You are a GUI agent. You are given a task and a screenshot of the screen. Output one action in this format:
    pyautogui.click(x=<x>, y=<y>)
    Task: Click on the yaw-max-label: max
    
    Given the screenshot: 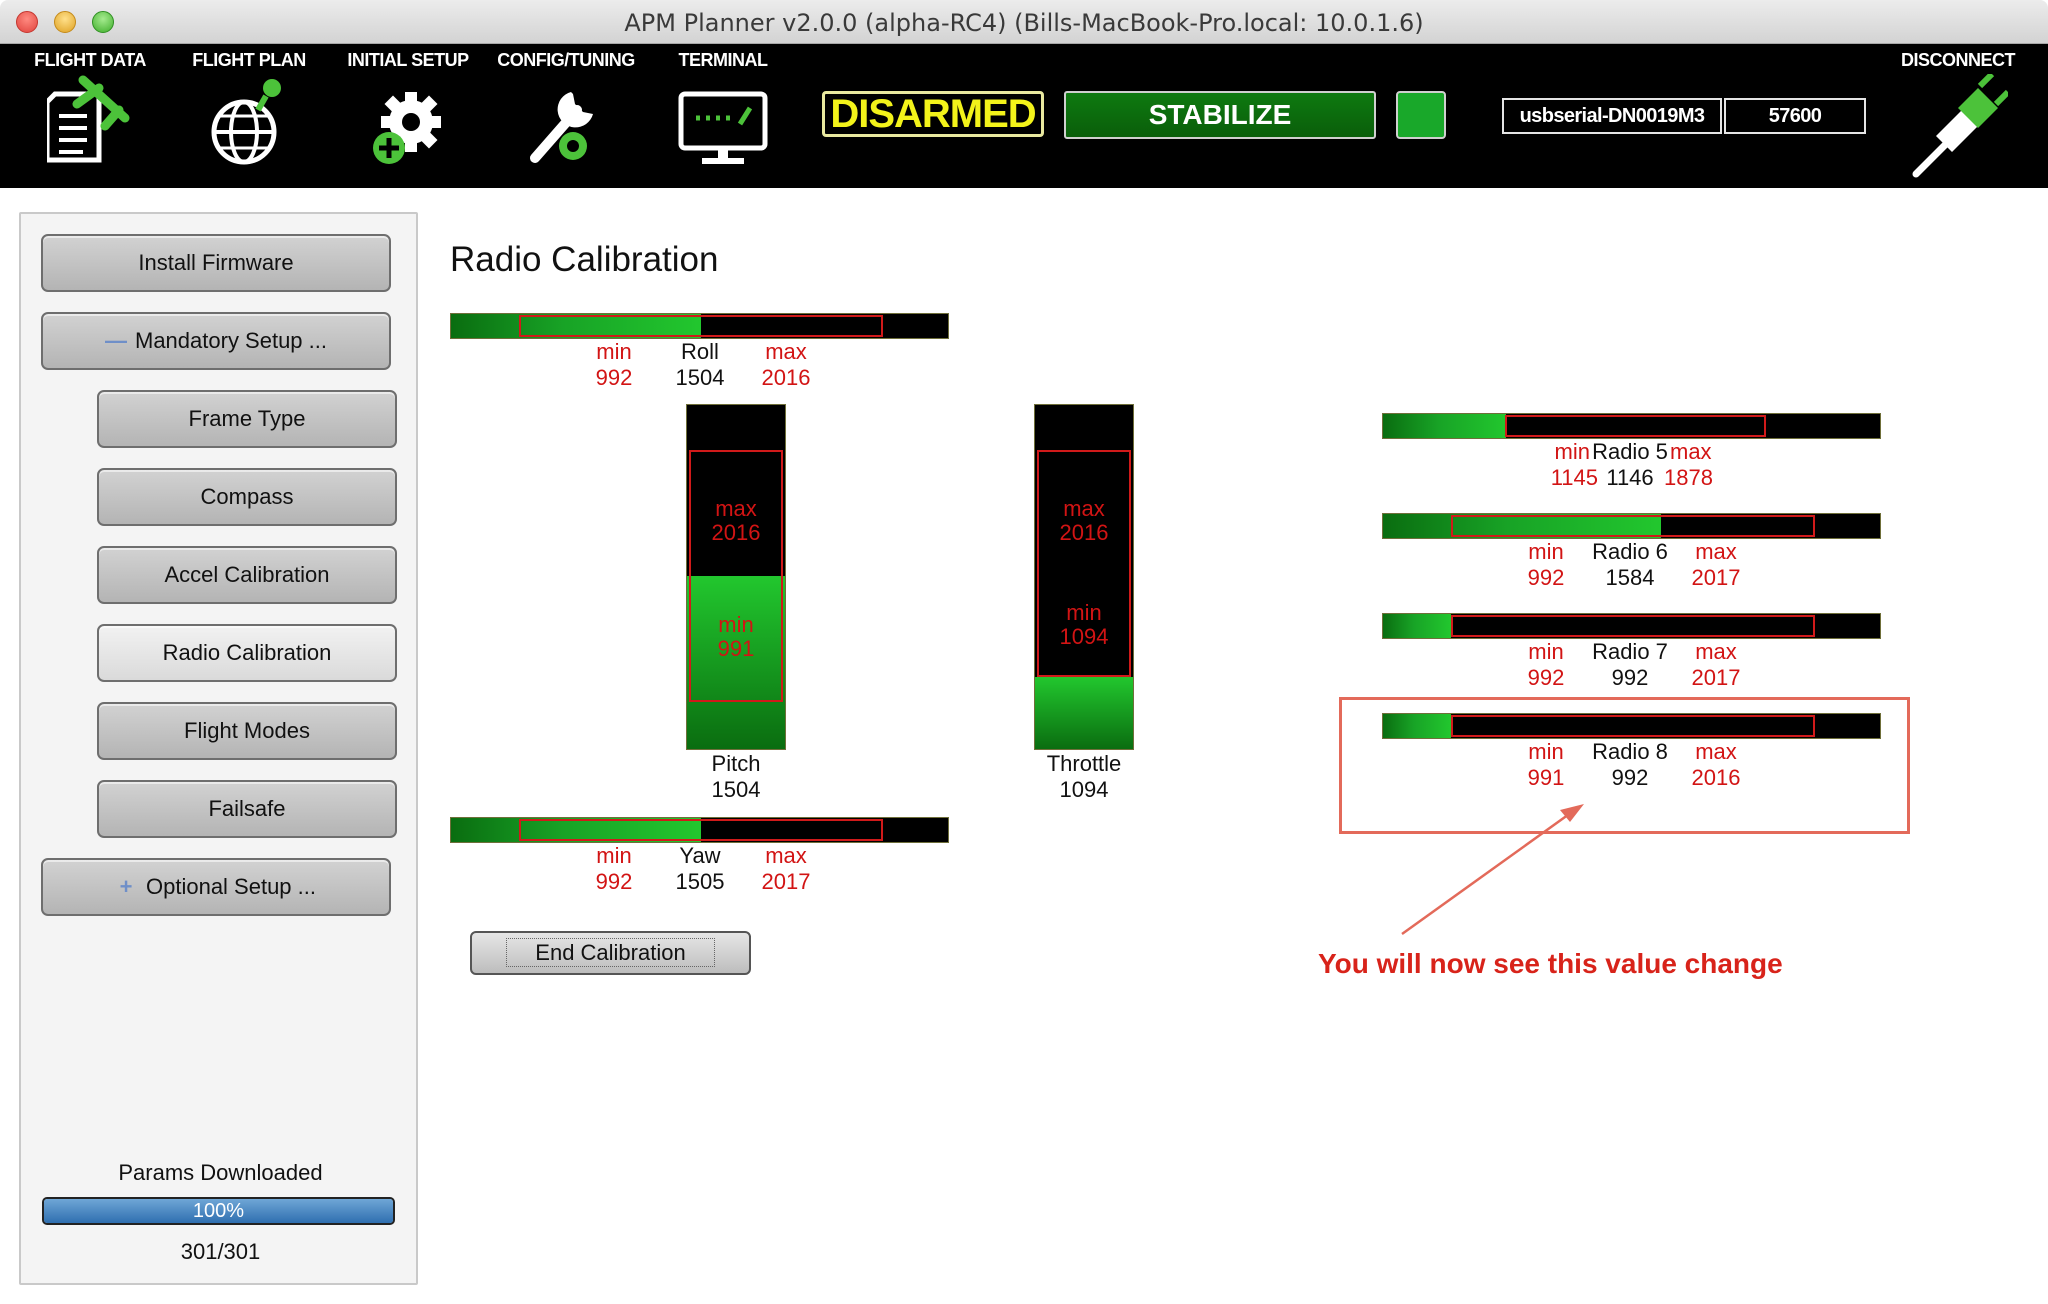 What is the action you would take?
    pyautogui.click(x=786, y=855)
    